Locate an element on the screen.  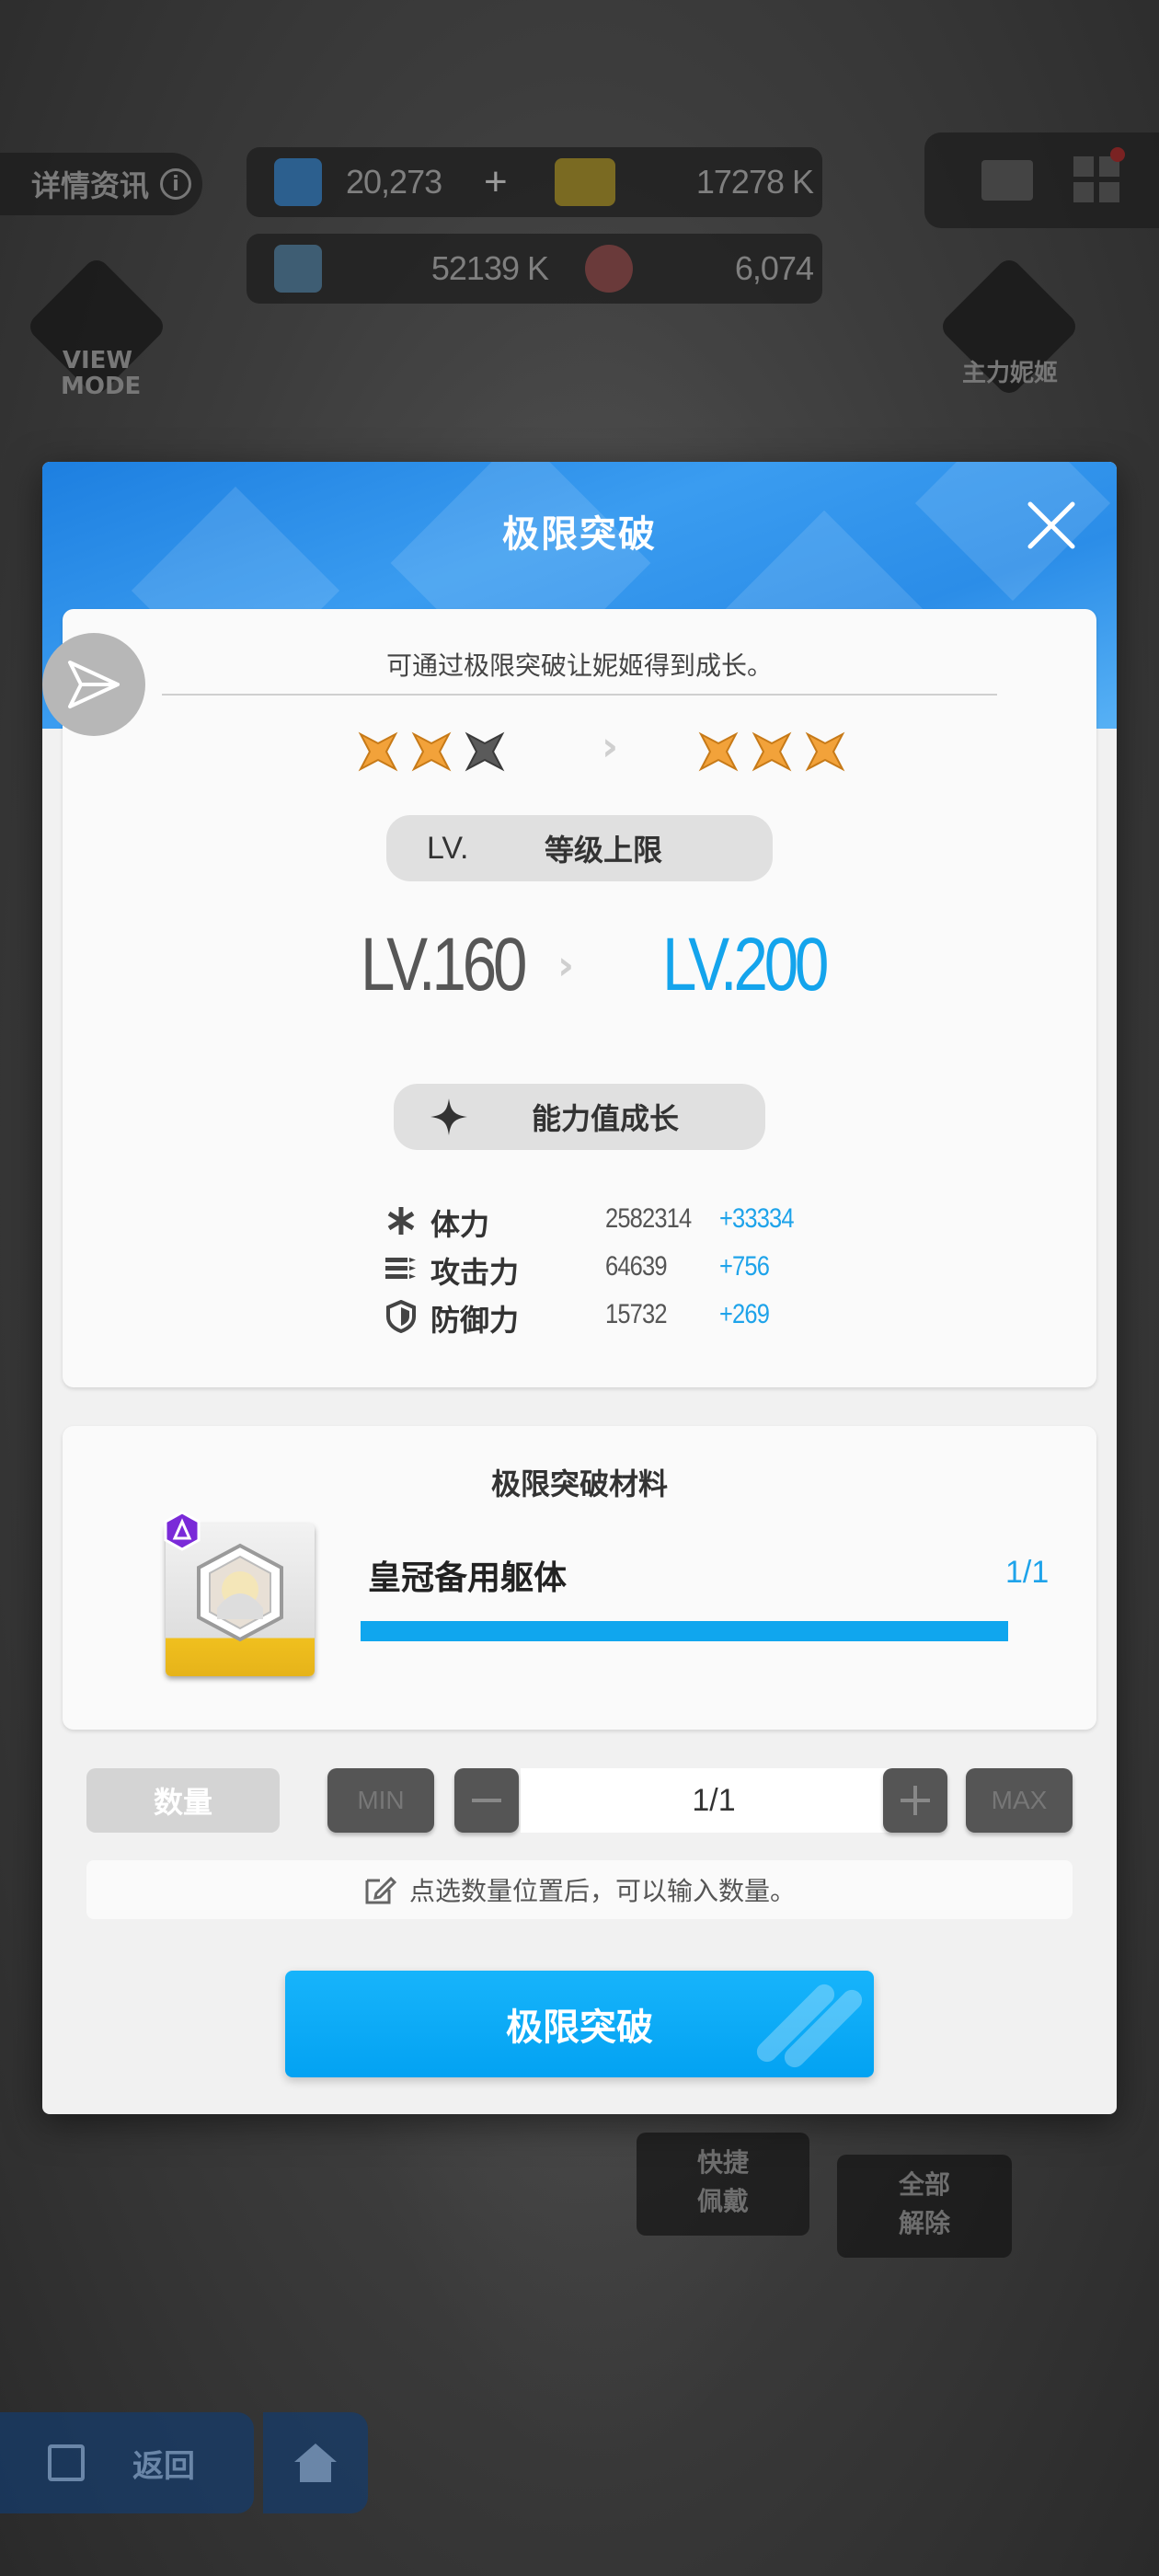
attack-ammo-icon is located at coordinates (400, 1268).